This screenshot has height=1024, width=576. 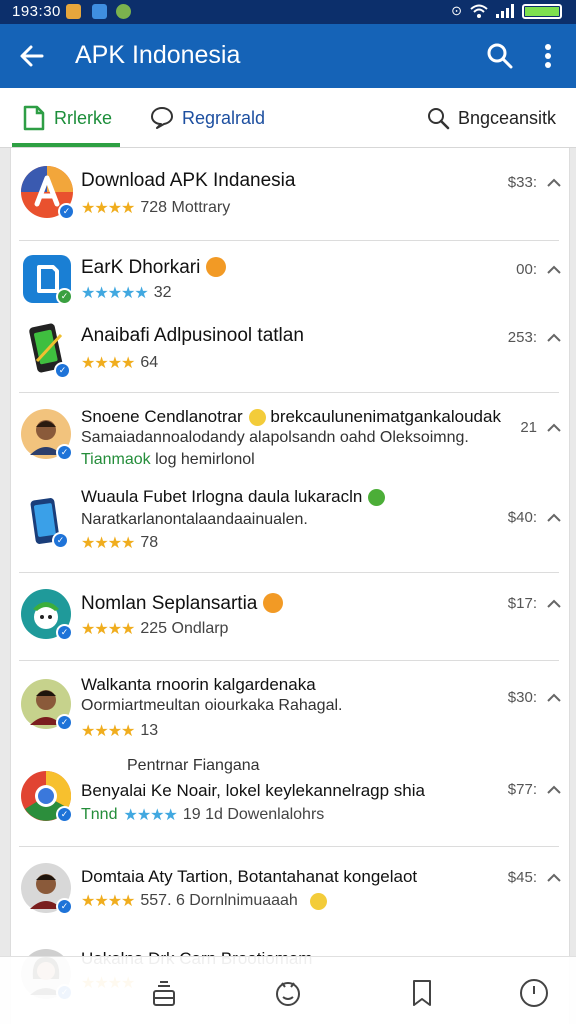 What do you see at coordinates (212, 705) in the screenshot?
I see `item-subtitle: Oormiartmeultan oiourkaka Rahagal.` at bounding box center [212, 705].